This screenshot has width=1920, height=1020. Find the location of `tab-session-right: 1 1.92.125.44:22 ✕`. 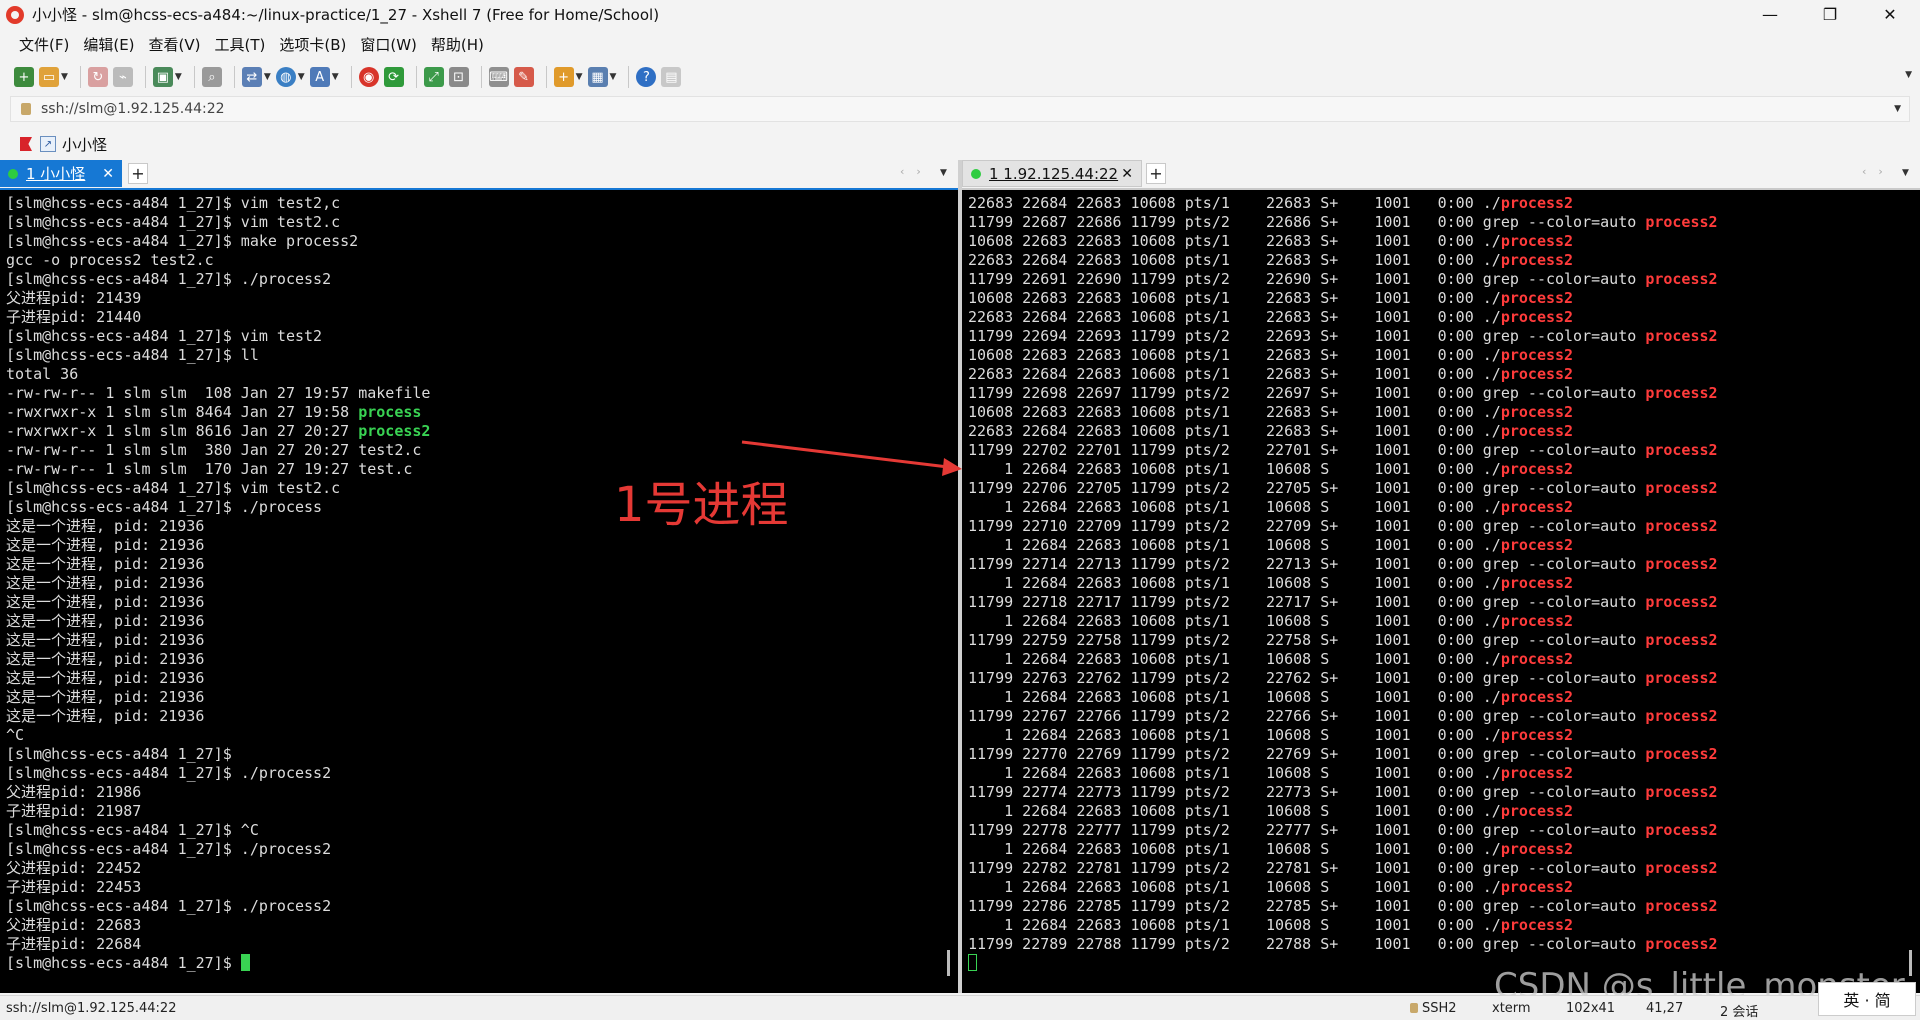

tab-session-right: 1 1.92.125.44:22 ✕ is located at coordinates (1052, 173).